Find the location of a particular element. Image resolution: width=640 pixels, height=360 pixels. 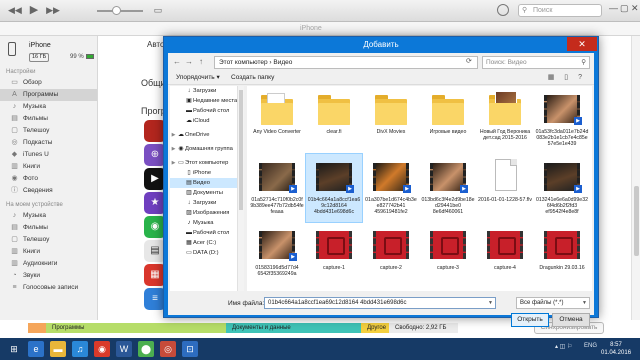

dialog-close-button: ✕ is located at coordinates (582, 44).